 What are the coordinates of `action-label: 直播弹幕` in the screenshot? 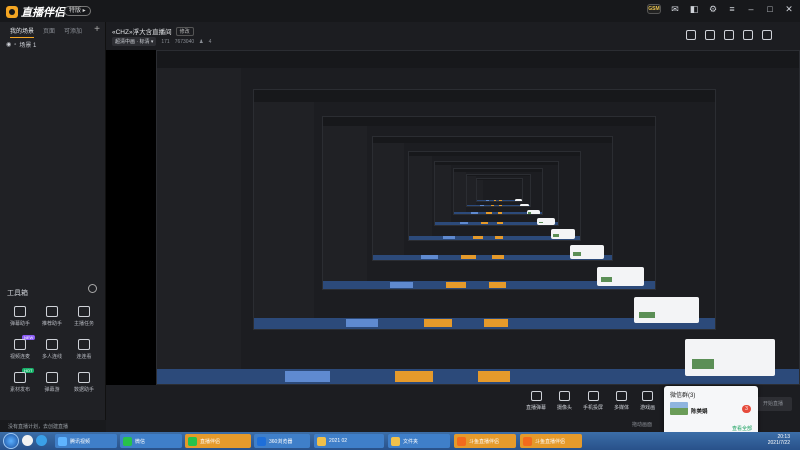 It's located at (536, 408).